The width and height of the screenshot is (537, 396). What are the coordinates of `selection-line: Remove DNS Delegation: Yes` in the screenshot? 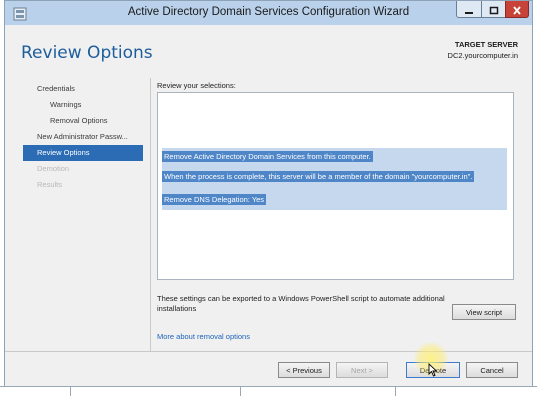 It's located at (214, 199).